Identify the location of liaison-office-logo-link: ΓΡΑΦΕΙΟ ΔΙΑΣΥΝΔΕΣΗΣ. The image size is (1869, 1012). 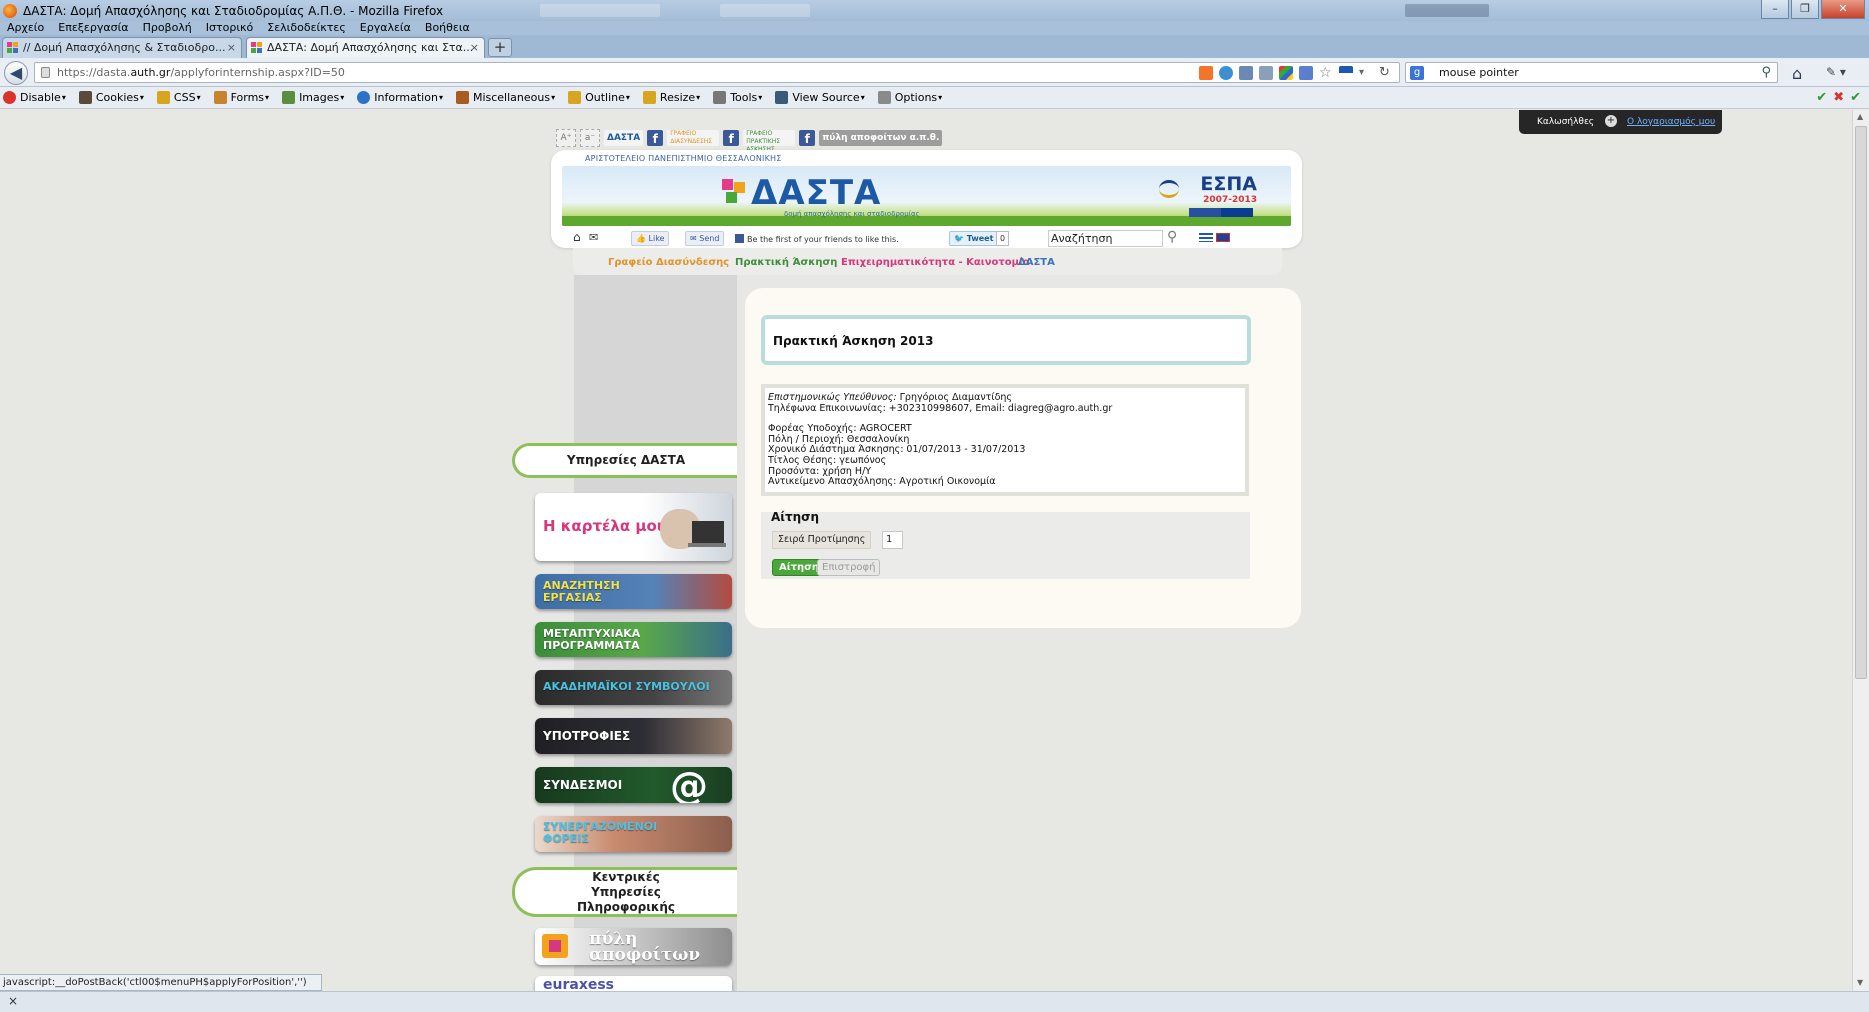
(693, 138).